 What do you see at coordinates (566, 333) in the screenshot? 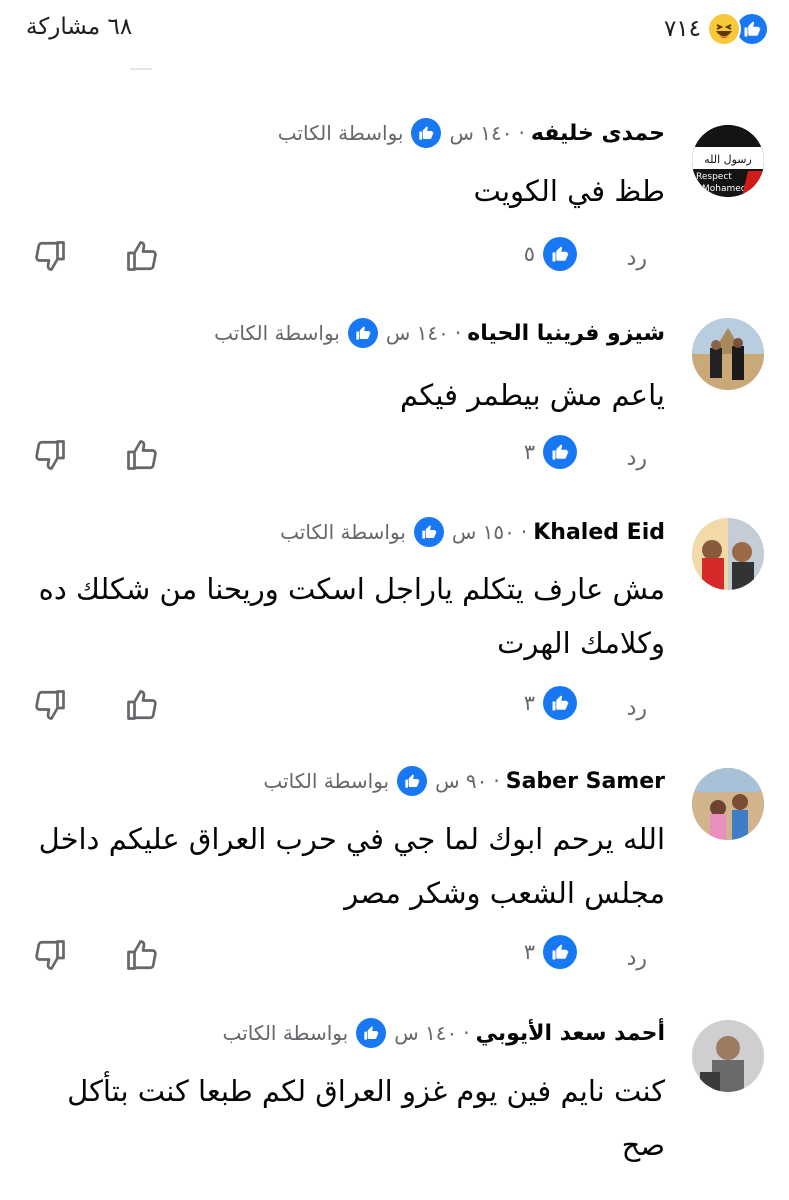
I see `author-name: شيزو فرينيا الحياه` at bounding box center [566, 333].